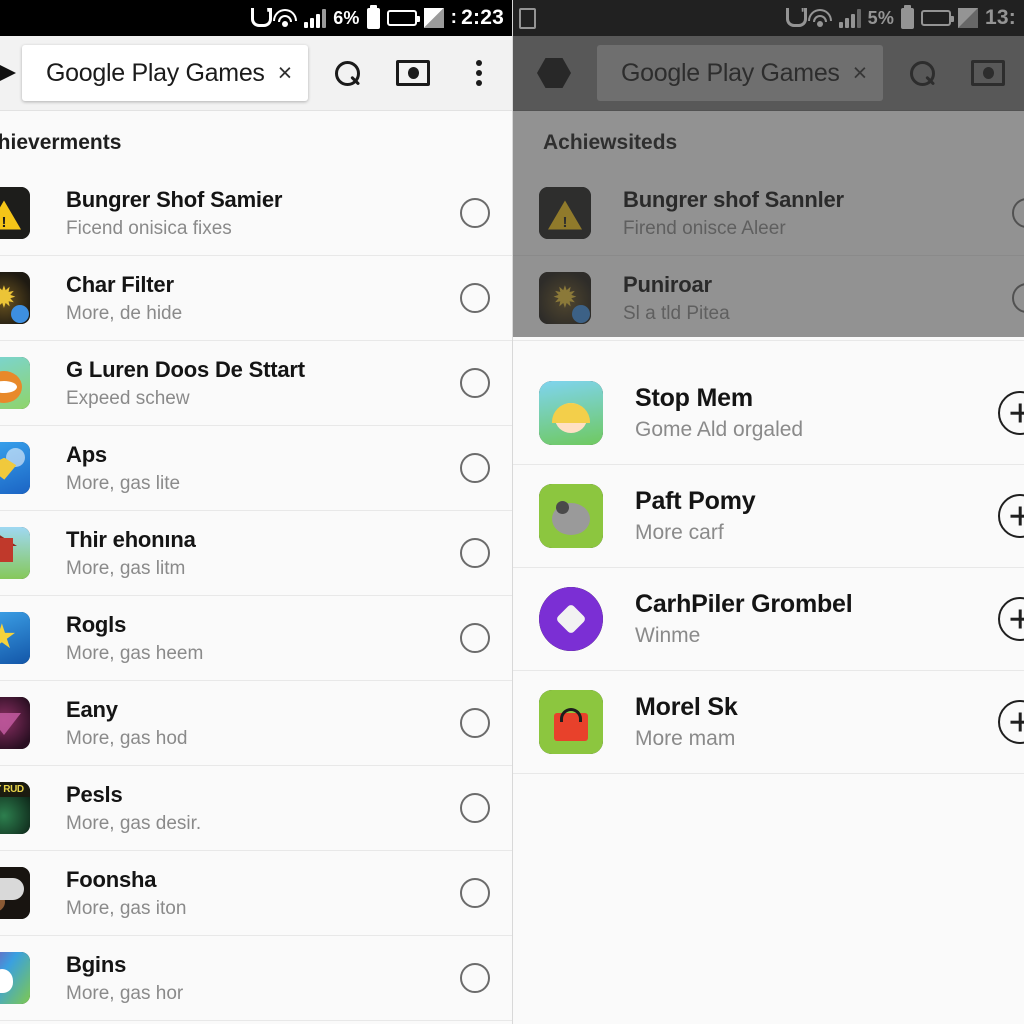 This screenshot has width=1024, height=1024. I want to click on list-item-title: G Luren Doos De Sttart, so click(185, 369).